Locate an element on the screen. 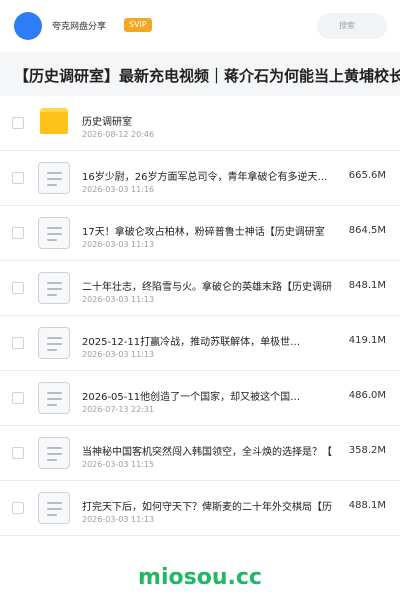  file-size: 358.2M is located at coordinates (366, 450).